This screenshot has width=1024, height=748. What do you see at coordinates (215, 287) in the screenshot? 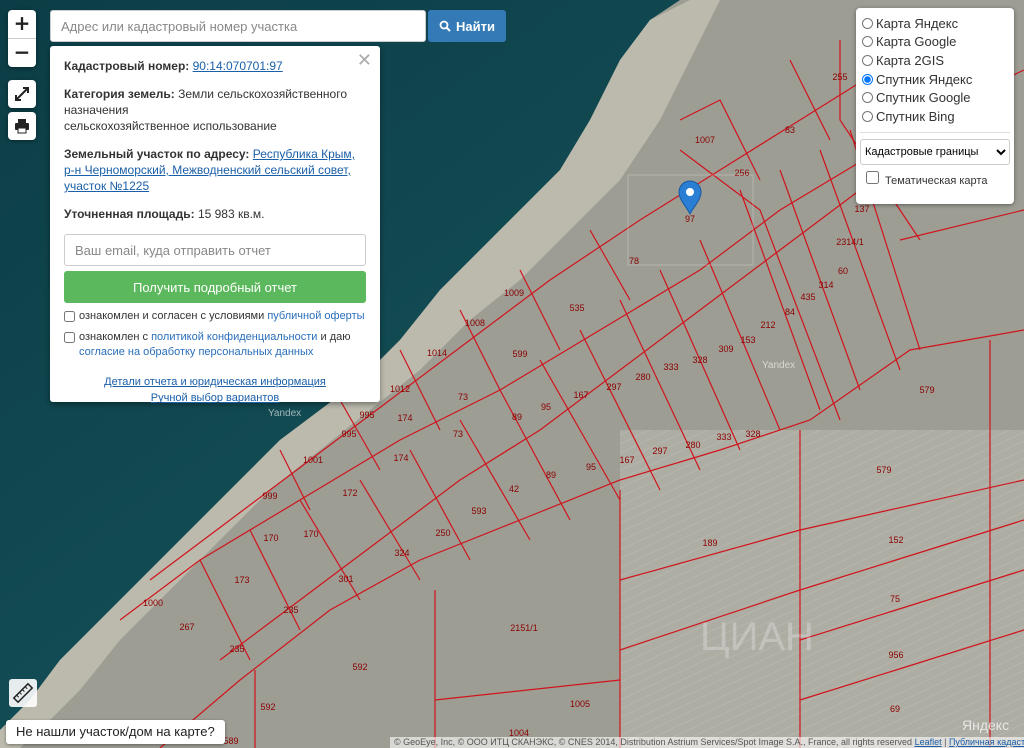
I see `get-report-button: Получить подробный отчет` at bounding box center [215, 287].